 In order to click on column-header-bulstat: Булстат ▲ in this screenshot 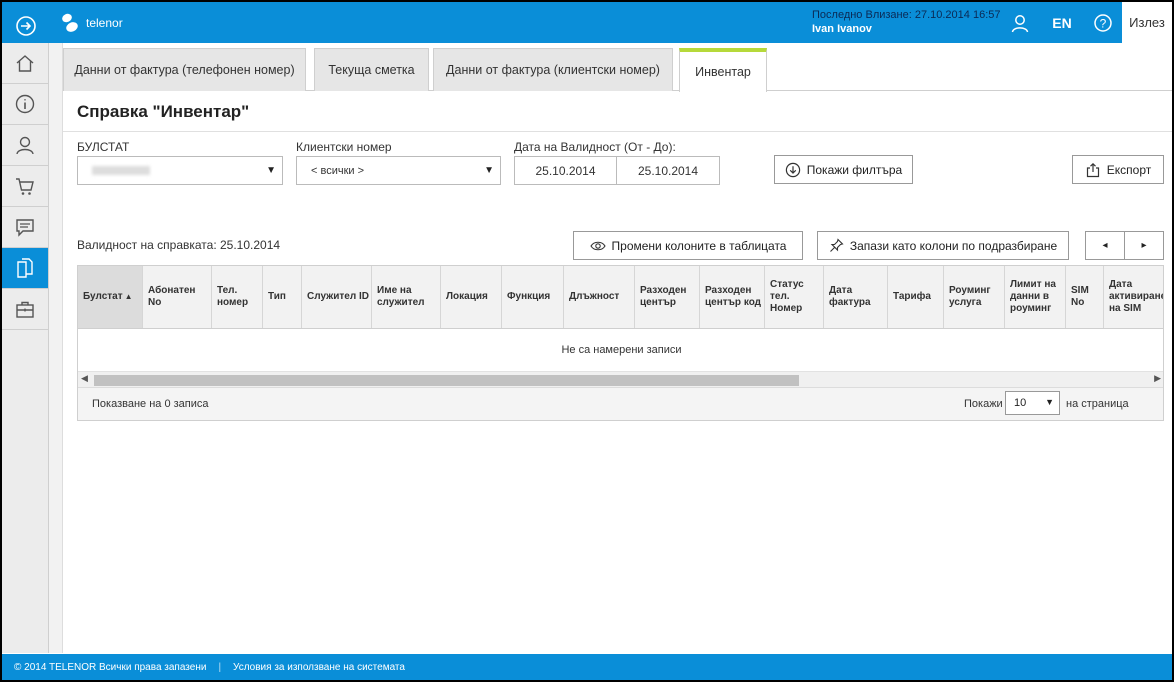, I will do `click(110, 297)`.